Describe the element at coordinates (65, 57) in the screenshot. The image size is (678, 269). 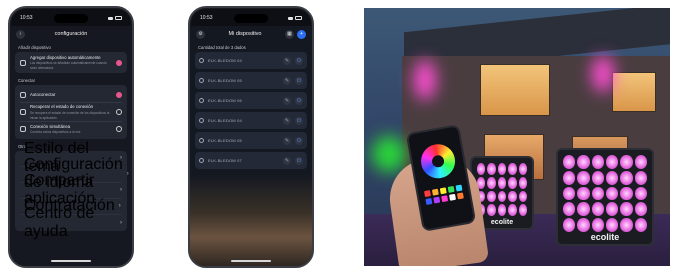
I see `row-title: Agregar dispositivo automáticamente` at that location.